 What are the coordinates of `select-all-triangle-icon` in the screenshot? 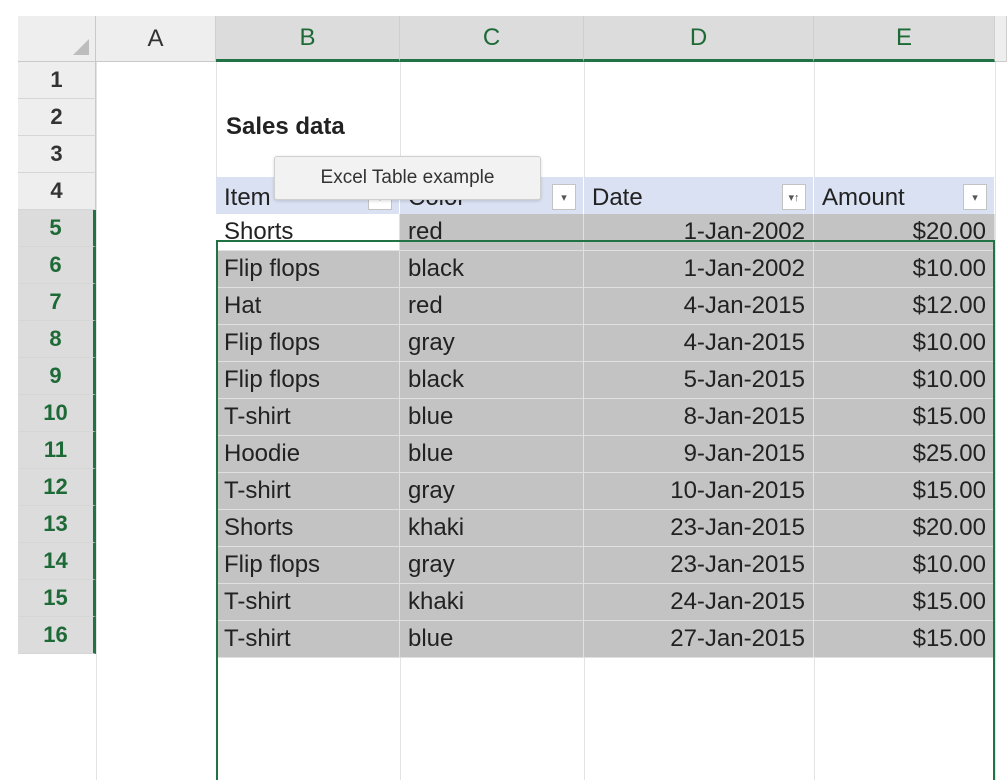 It's located at (81, 47).